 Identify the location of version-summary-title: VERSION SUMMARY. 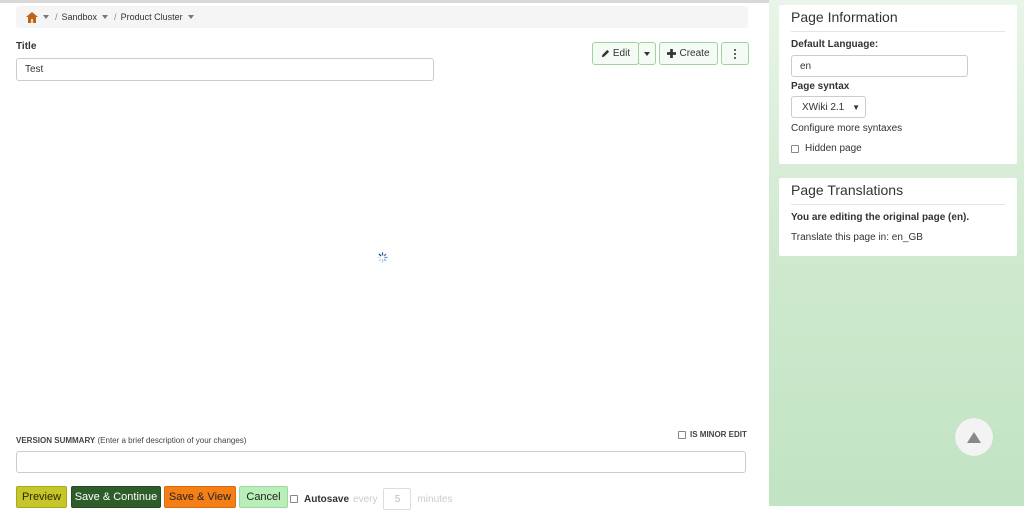
(56, 440).